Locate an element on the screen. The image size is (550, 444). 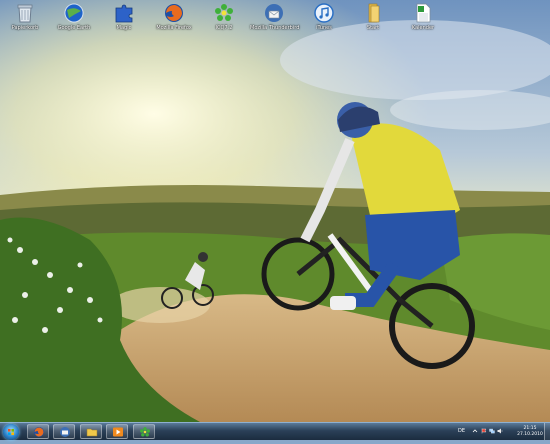
desktop-icon-label: Start is located at coordinates (373, 28).